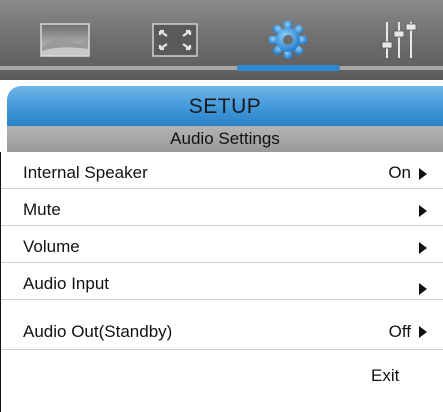 This screenshot has height=412, width=443. Describe the element at coordinates (98, 331) in the screenshot. I see `menu-item-label: Audio Out(Standby)` at that location.